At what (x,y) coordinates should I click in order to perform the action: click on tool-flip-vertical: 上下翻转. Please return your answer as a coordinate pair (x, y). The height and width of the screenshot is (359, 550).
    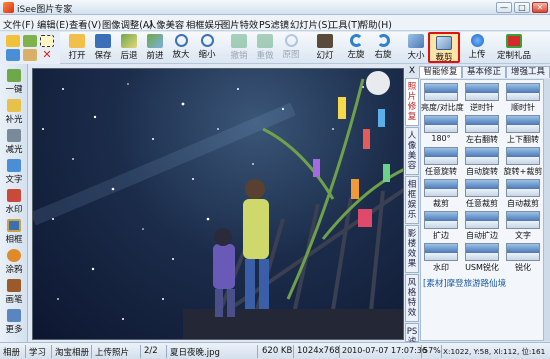
    Looking at the image, I should click on (523, 129).